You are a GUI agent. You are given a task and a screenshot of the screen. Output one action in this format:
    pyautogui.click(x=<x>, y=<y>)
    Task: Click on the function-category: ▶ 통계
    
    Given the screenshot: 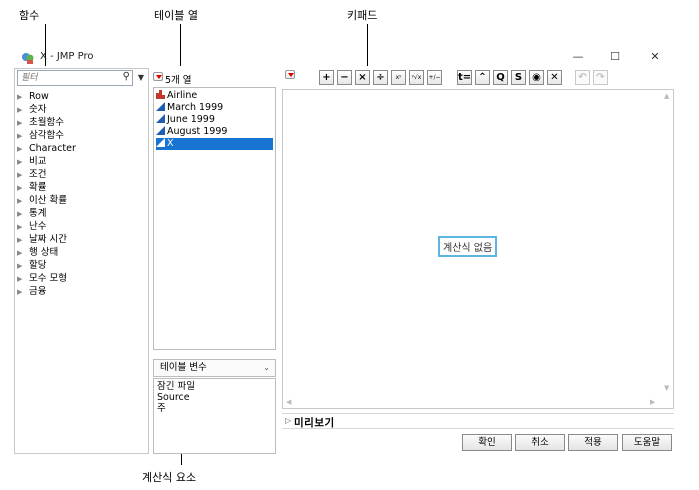 What is the action you would take?
    pyautogui.click(x=46, y=213)
    